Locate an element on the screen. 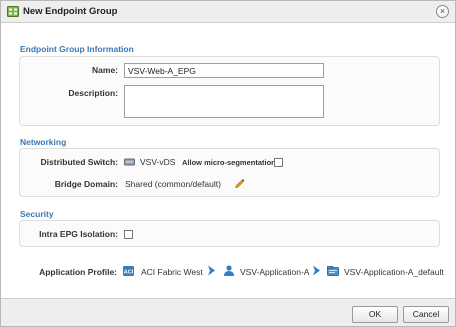  cancel-button: Cancel is located at coordinates (426, 314).